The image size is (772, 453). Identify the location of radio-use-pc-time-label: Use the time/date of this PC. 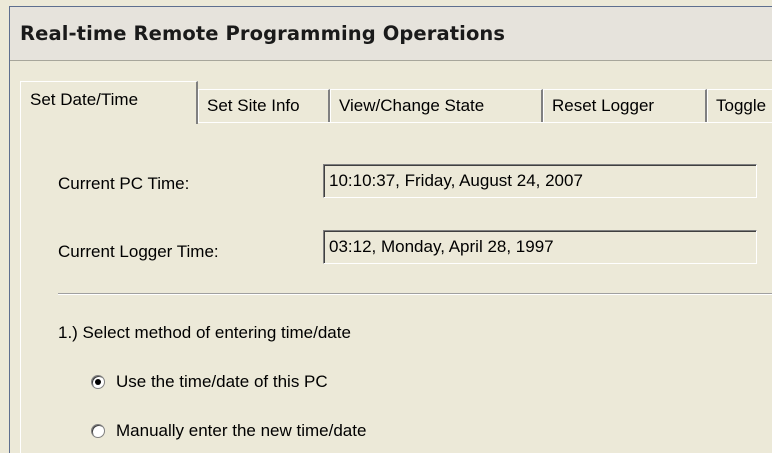
(222, 382).